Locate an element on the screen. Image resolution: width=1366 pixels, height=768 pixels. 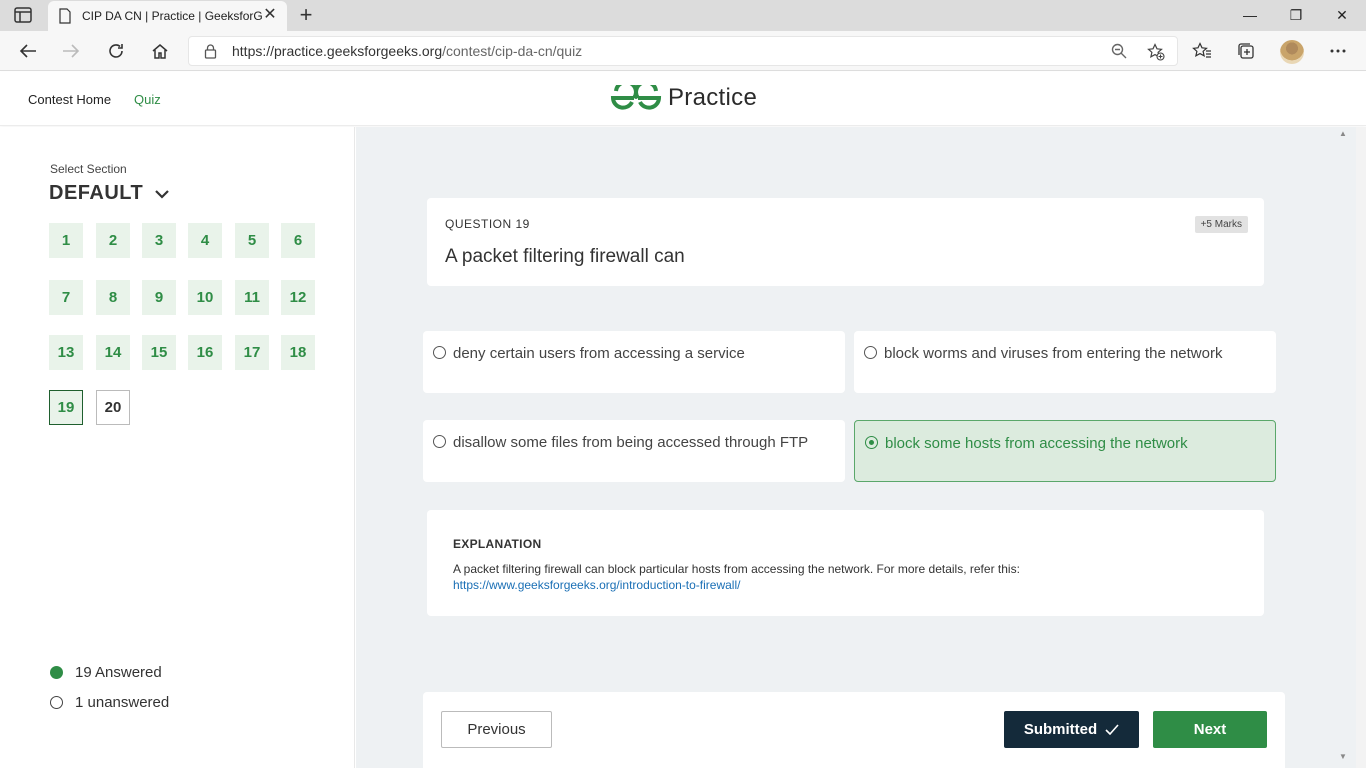
quiz-link: Quiz is located at coordinates (147, 99).